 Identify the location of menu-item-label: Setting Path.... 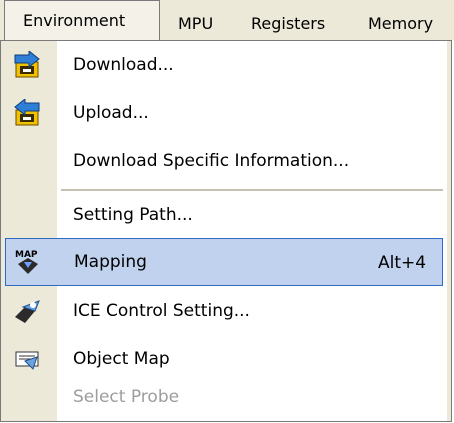
(133, 215).